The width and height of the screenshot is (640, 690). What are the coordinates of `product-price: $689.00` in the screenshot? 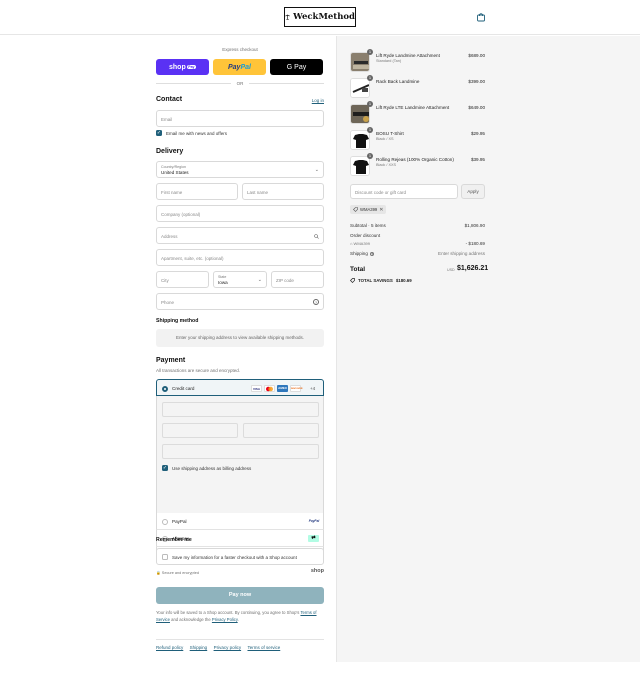 It's located at (476, 55).